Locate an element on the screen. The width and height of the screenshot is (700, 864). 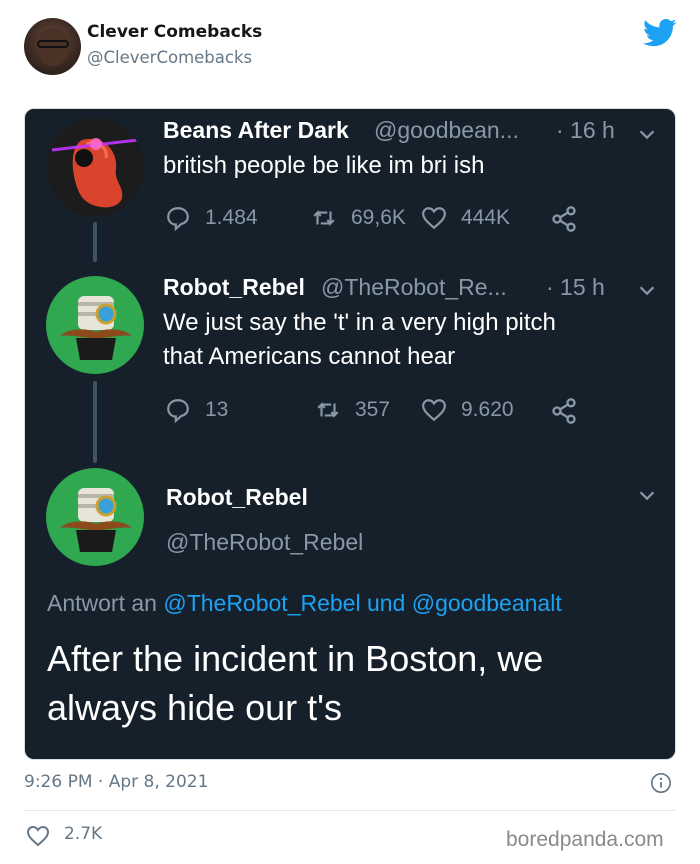
reply-to-mentions: @TheRobot_Rebel und @goodbeanalt is located at coordinates (362, 603).